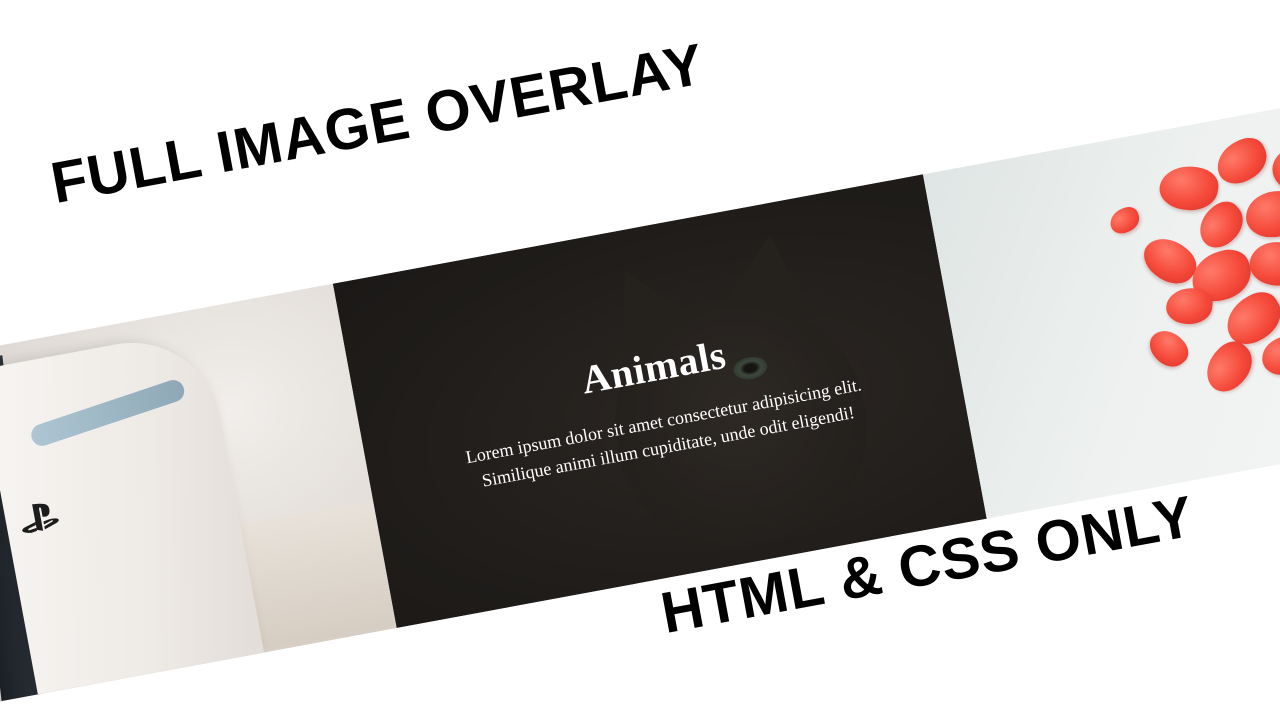 Image resolution: width=1280 pixels, height=720 pixels. I want to click on overlay-title: Animals, so click(653, 367).